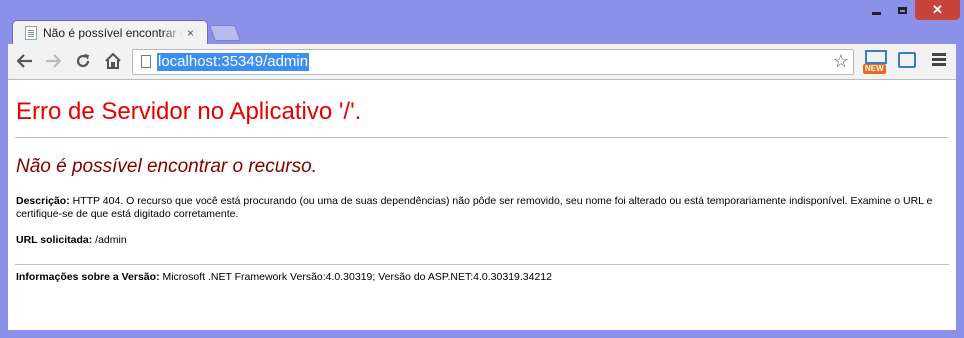  I want to click on reload-button, so click(83, 61).